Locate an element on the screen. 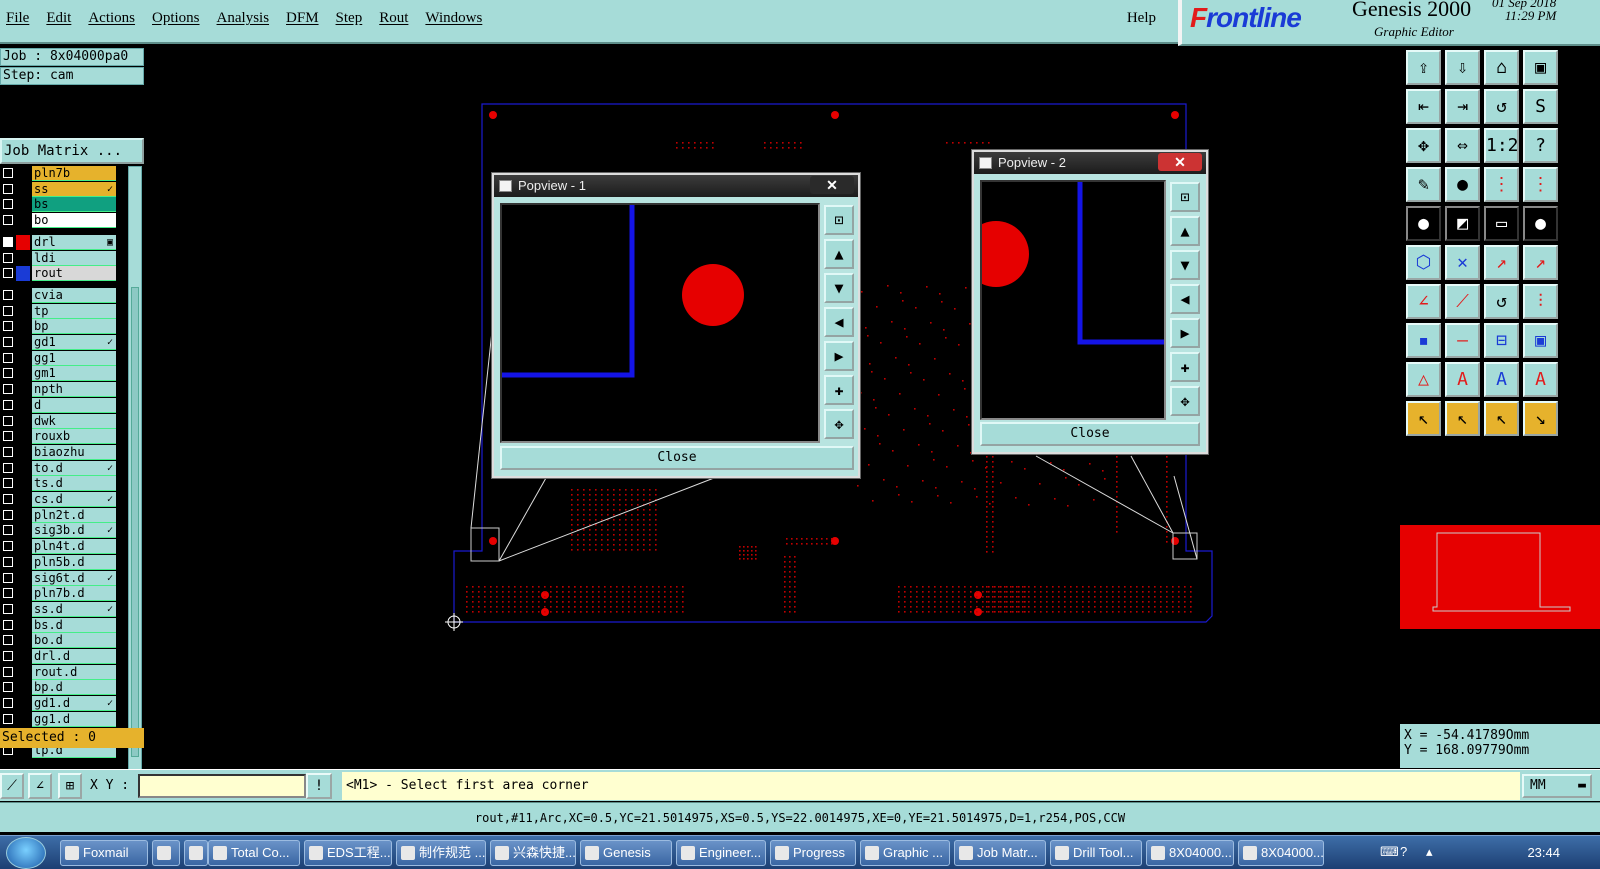 This screenshot has height=869, width=1600. layer-row: gm1 is located at coordinates (58, 374).